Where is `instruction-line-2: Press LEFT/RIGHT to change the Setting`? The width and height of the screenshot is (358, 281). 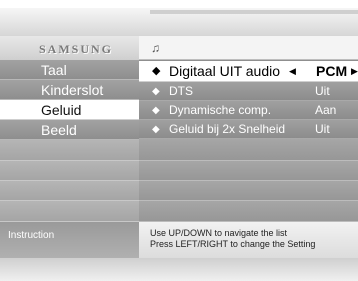 instruction-line-2: Press LEFT/RIGHT to change the Setting is located at coordinates (233, 244).